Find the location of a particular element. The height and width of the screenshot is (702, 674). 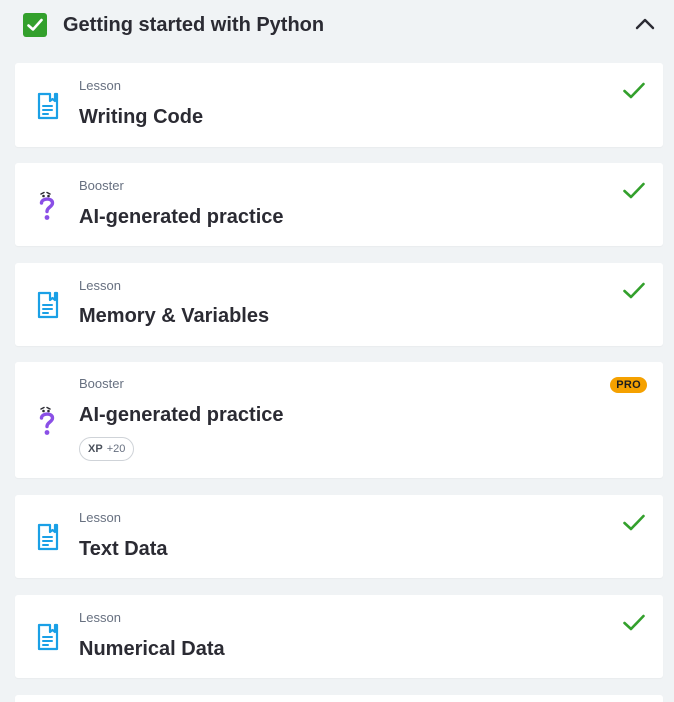

xp-reward-pill: XP +20 is located at coordinates (107, 449).